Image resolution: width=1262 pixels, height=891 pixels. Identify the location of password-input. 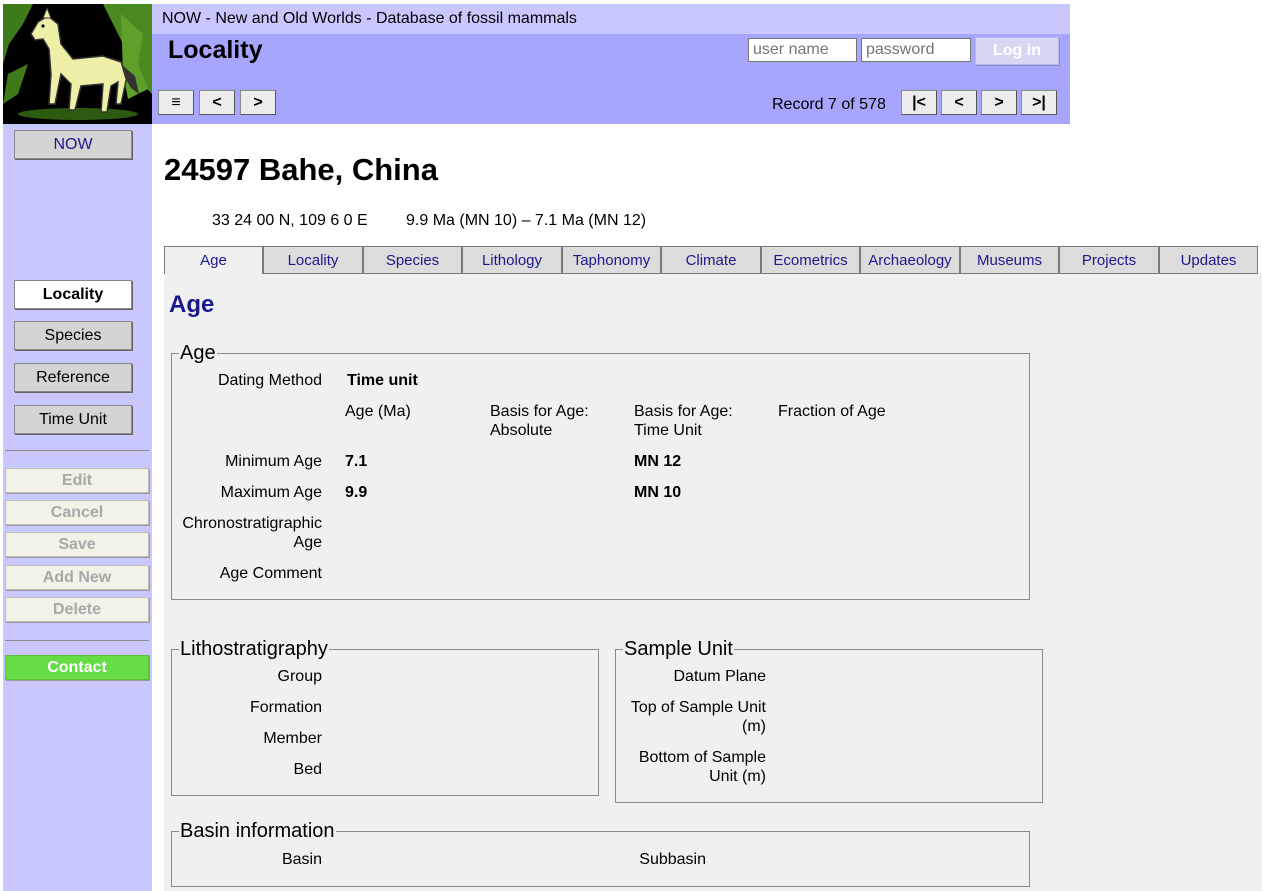
(916, 50).